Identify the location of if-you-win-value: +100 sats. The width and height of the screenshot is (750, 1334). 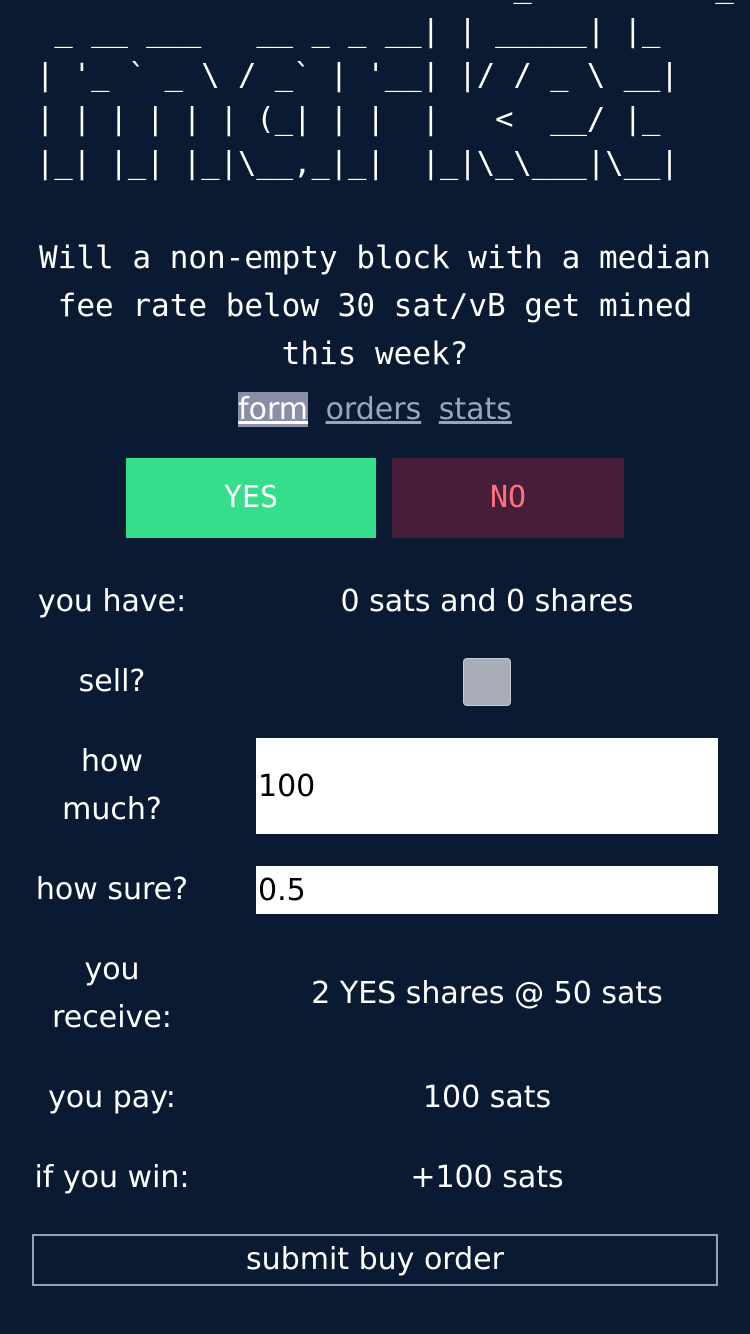
(487, 1177).